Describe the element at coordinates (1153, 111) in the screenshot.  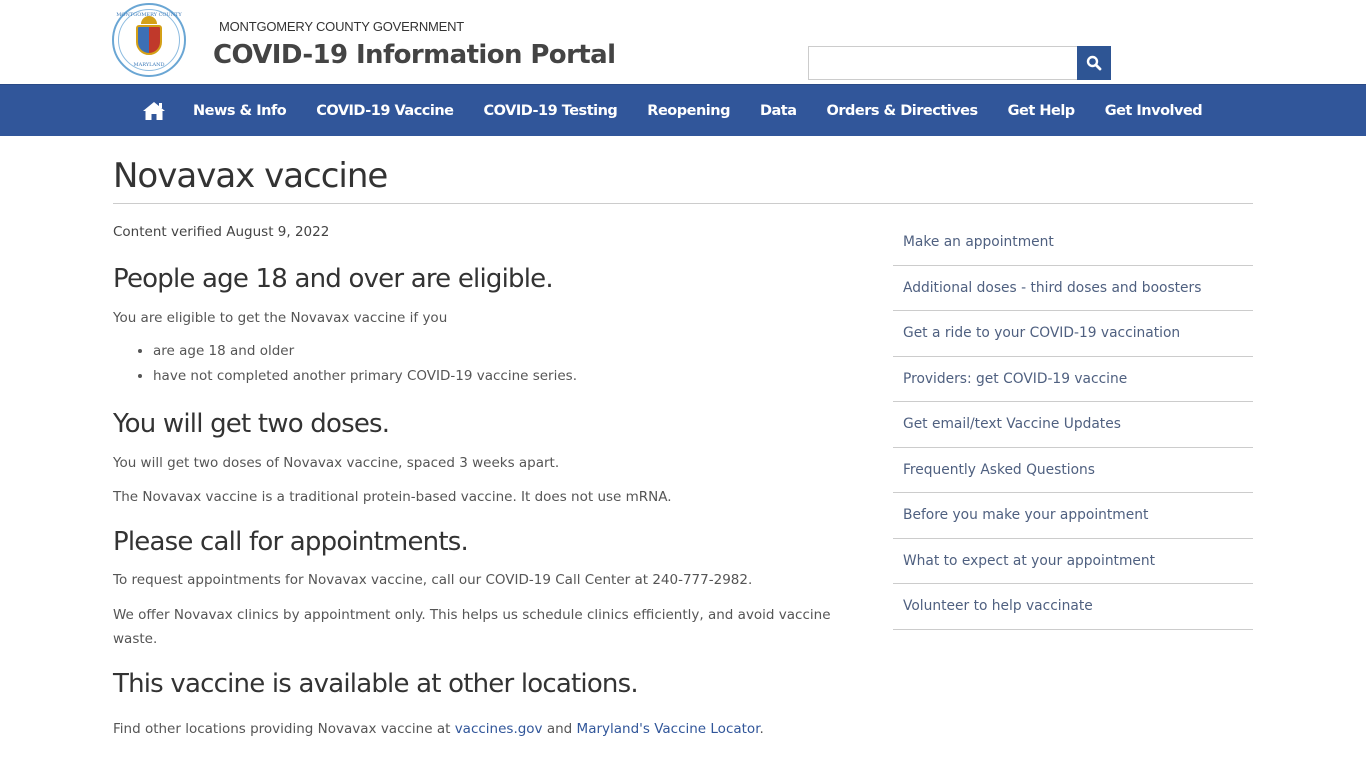
I see `nav-get-involved: Get Involved` at that location.